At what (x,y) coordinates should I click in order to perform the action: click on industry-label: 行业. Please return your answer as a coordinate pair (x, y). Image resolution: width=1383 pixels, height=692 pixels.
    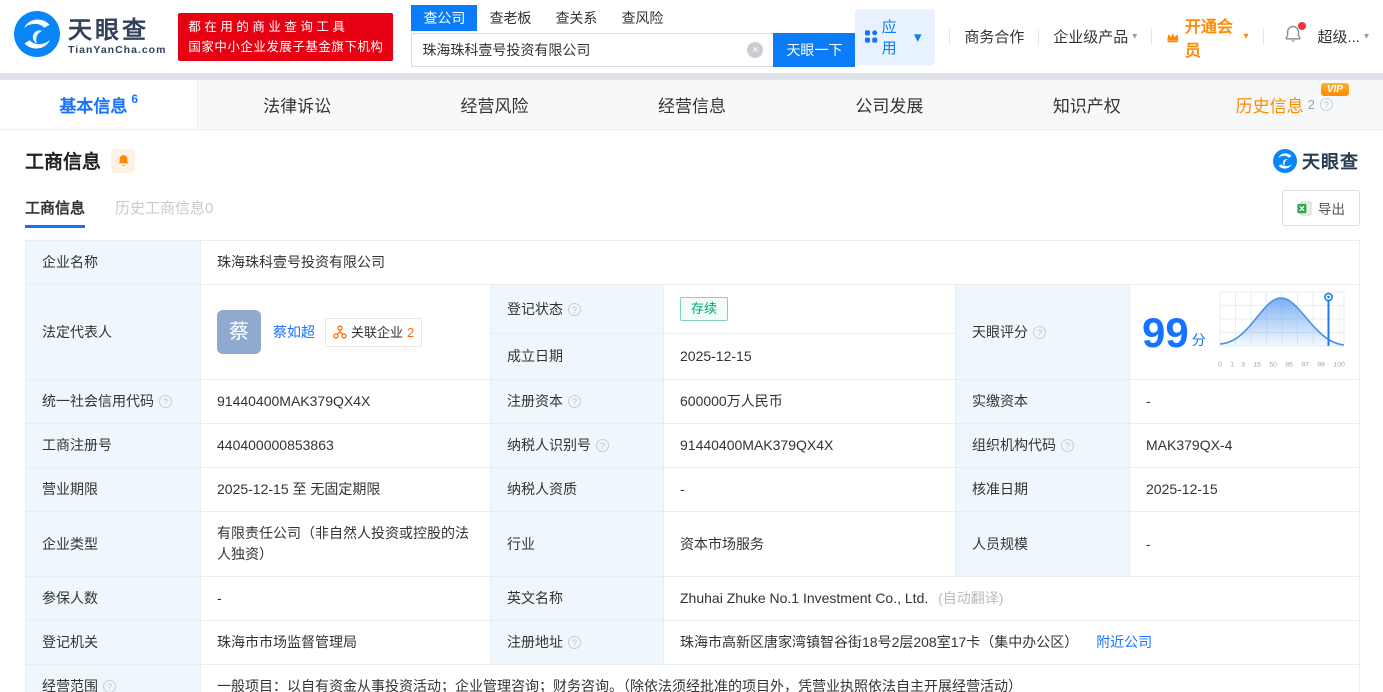
    Looking at the image, I should click on (577, 544).